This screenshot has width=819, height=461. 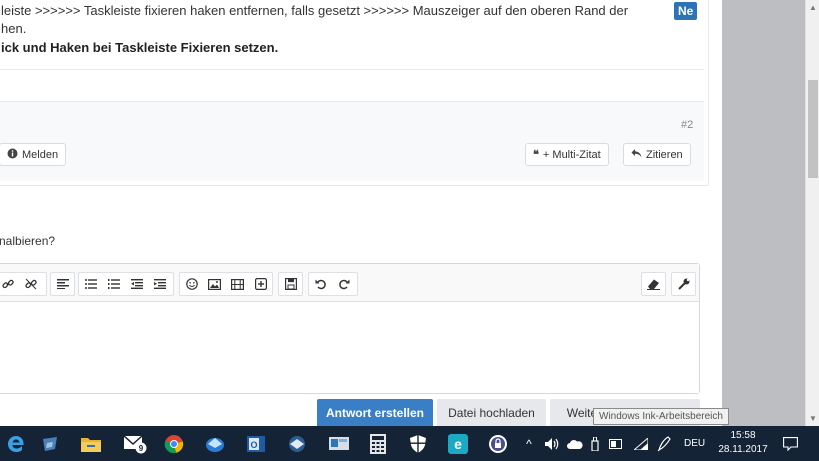 What do you see at coordinates (812, 7) in the screenshot?
I see `scroll-up-icon: ▲` at bounding box center [812, 7].